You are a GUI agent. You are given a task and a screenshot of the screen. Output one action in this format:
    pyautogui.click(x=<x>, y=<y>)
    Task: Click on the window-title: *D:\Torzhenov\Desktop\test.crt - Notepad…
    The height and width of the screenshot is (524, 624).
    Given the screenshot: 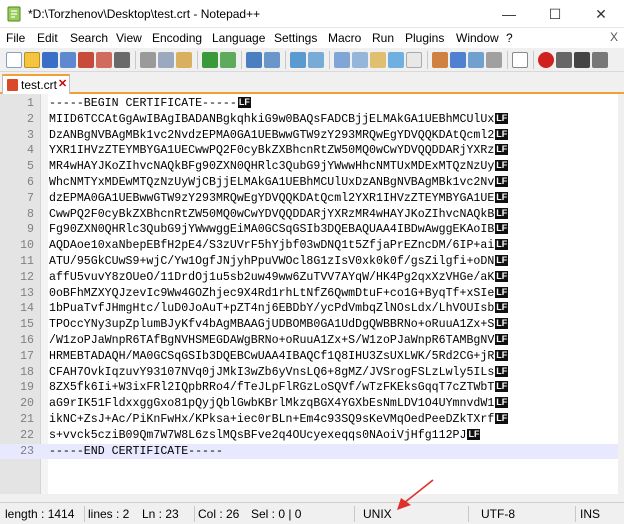 What is the action you would take?
    pyautogui.click(x=144, y=14)
    